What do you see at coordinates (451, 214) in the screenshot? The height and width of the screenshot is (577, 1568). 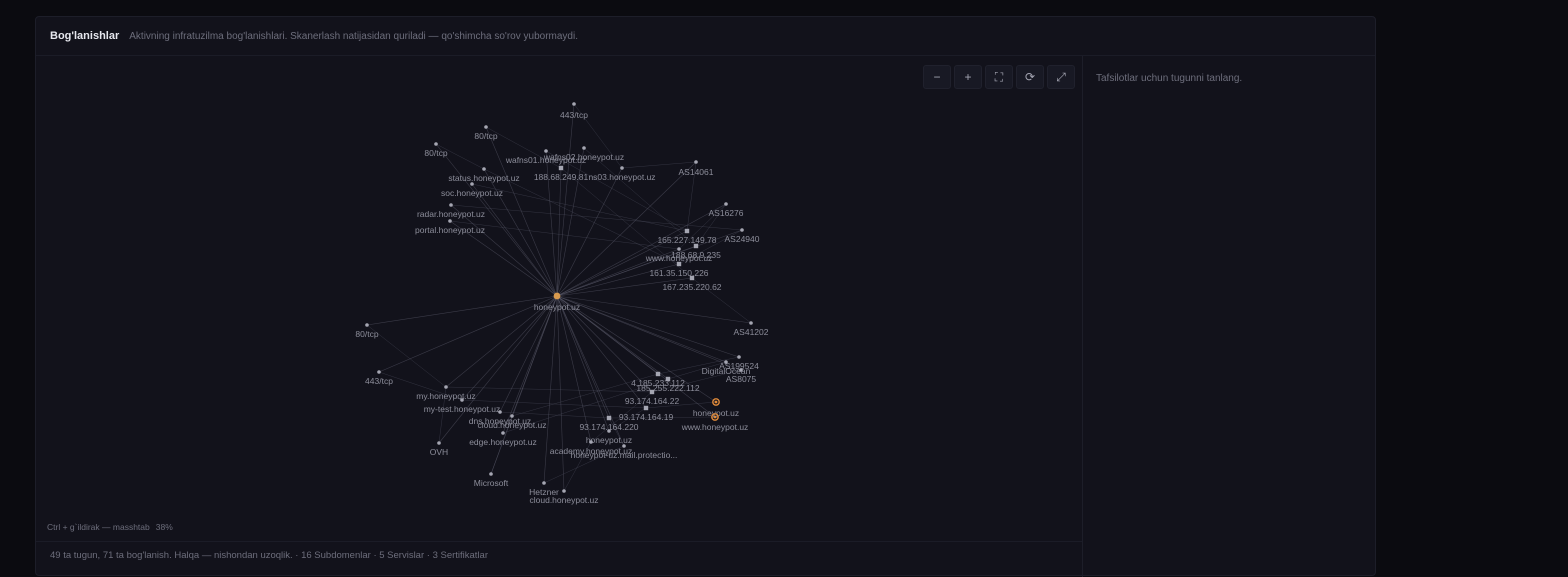 I see `graph-node-label: radar.honeypot.uz` at bounding box center [451, 214].